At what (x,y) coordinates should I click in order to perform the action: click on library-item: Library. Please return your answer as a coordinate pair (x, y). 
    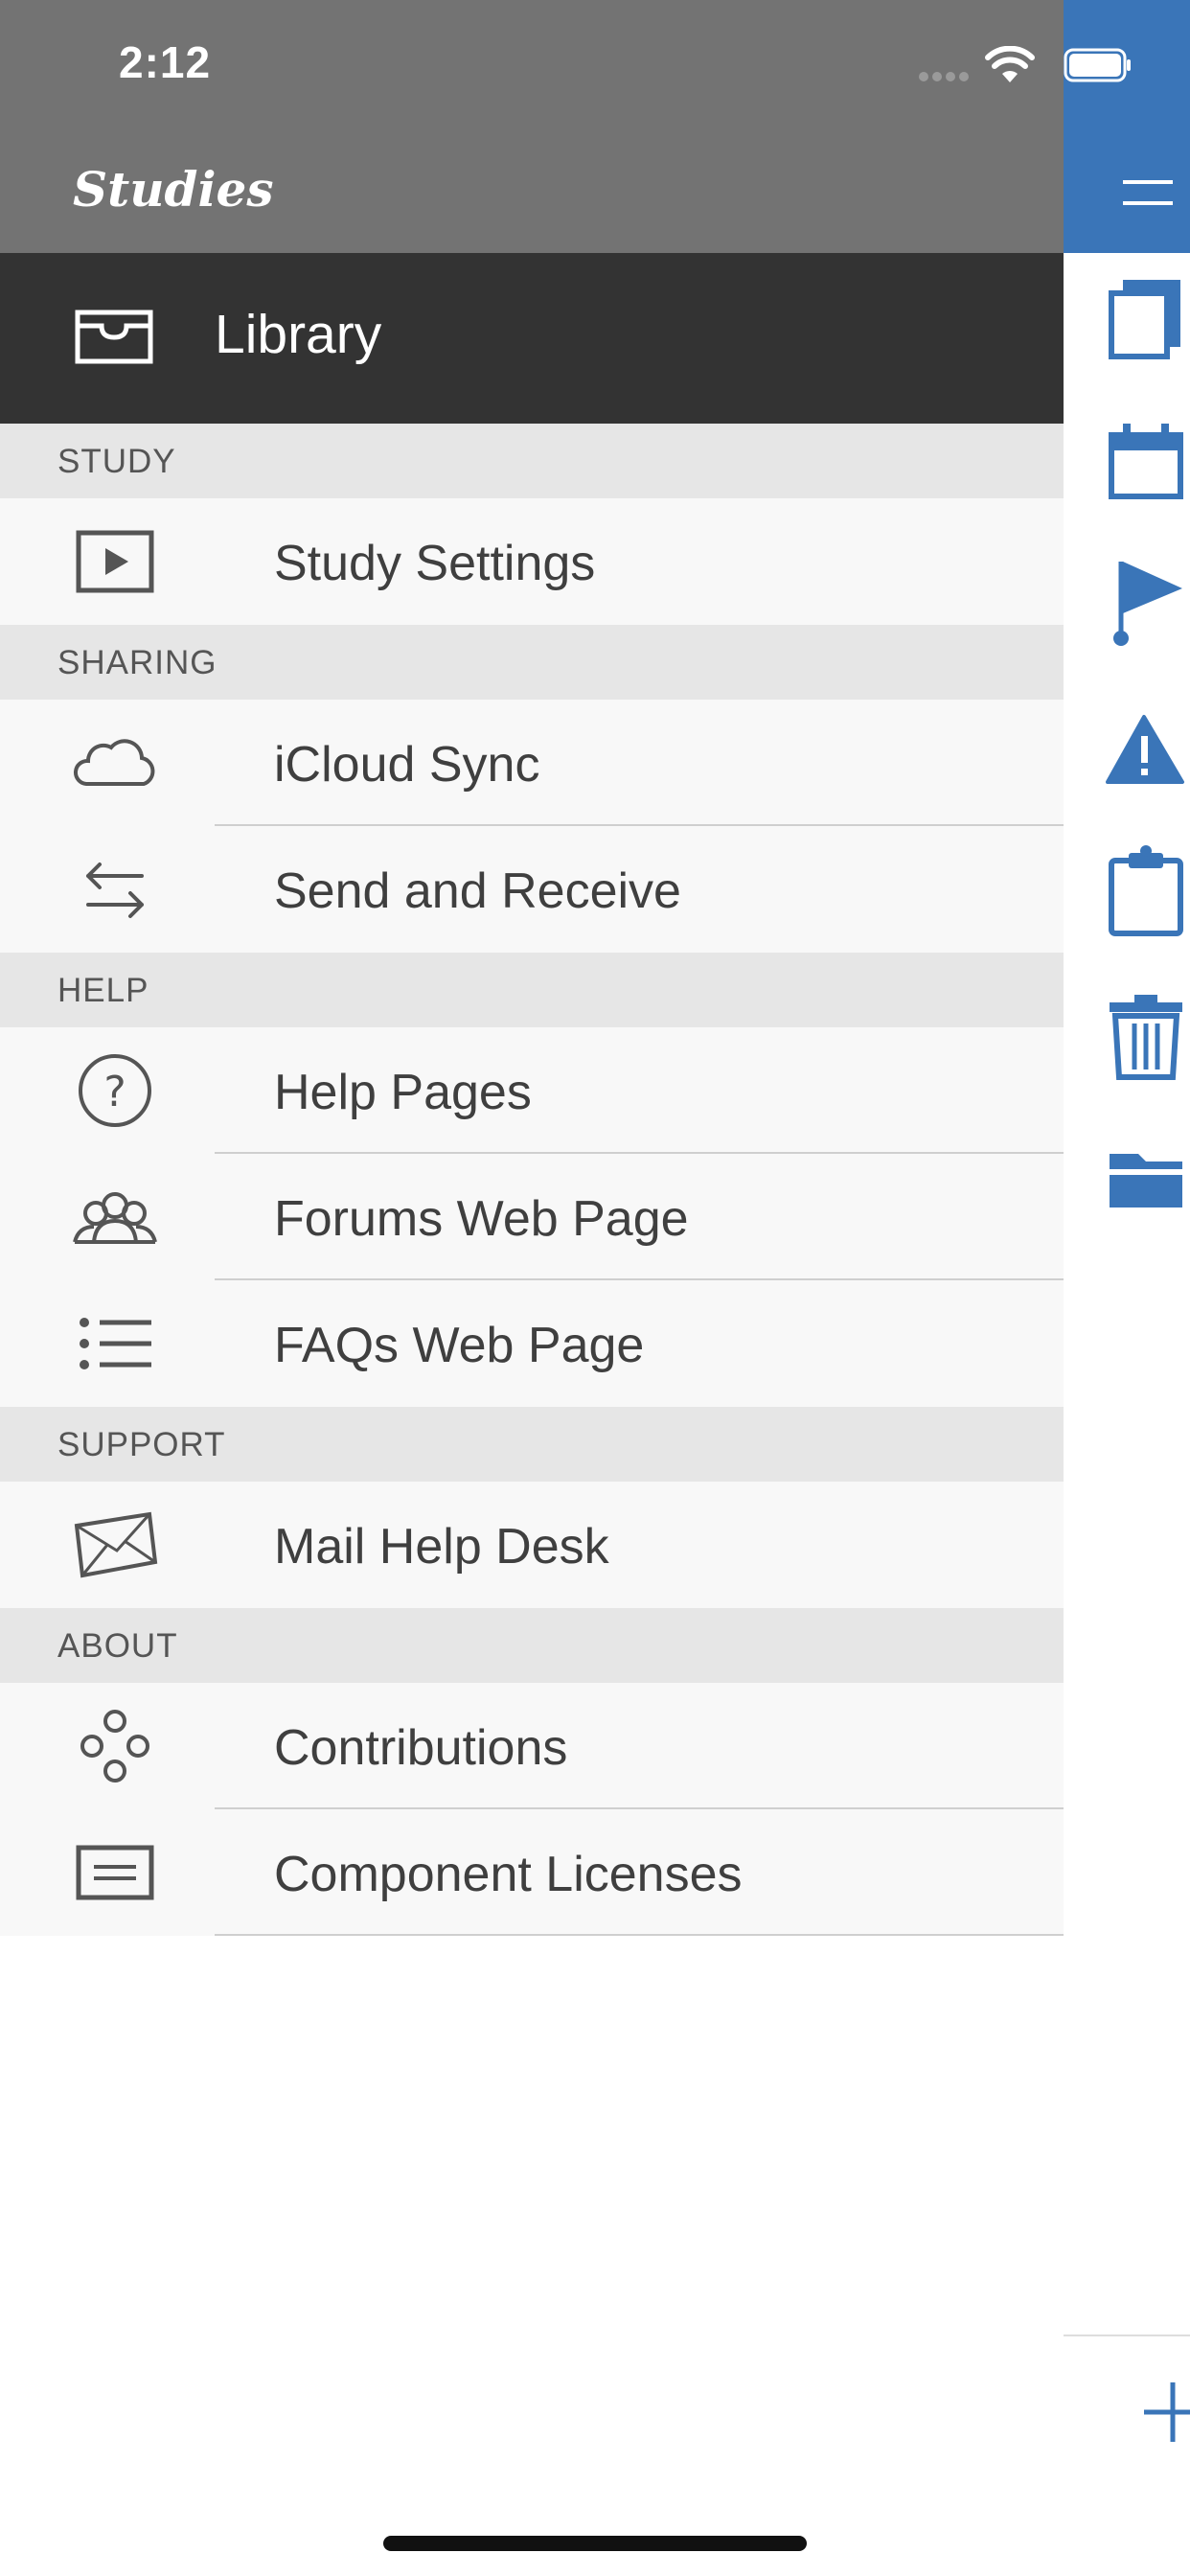
    Looking at the image, I should click on (532, 338).